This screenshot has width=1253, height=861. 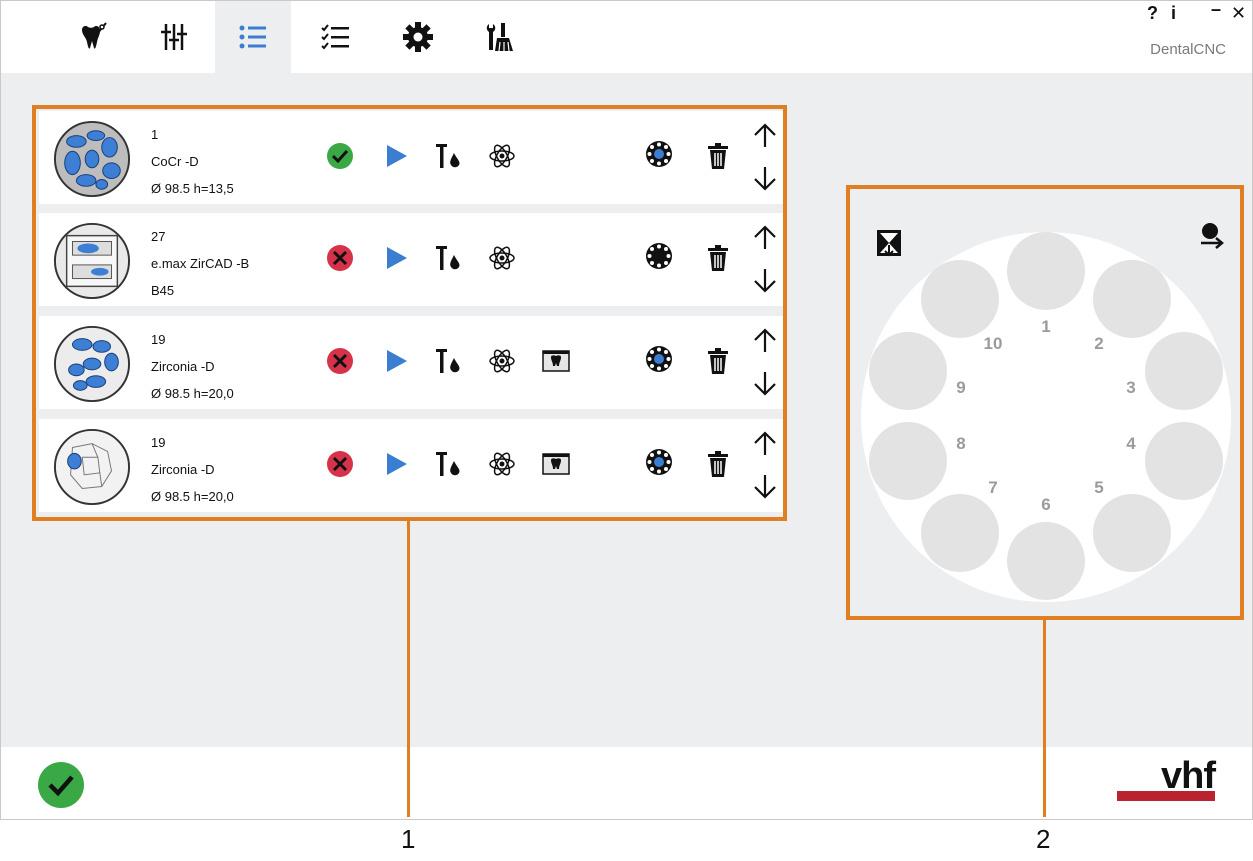 I want to click on top-toolbar: ? i – ✕ DentalCNC, so click(x=626, y=36).